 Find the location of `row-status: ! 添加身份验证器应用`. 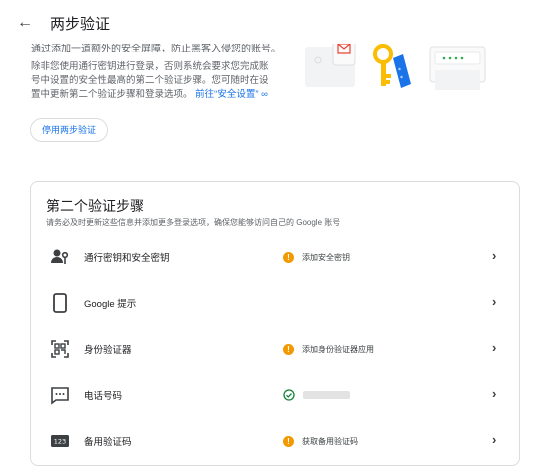

row-status: ! 添加身份验证器应用 is located at coordinates (328, 349).